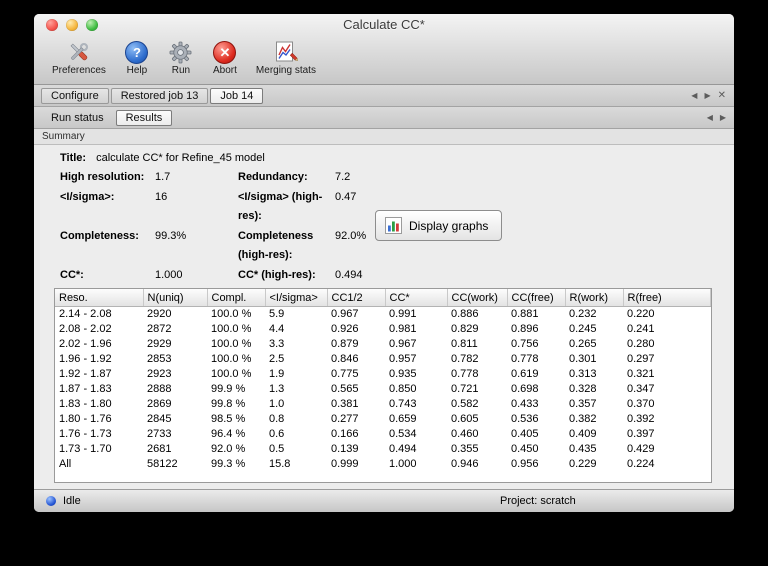 The width and height of the screenshot is (768, 566). Describe the element at coordinates (228, 464) in the screenshot. I see `table-cell: 99.3 %` at that location.